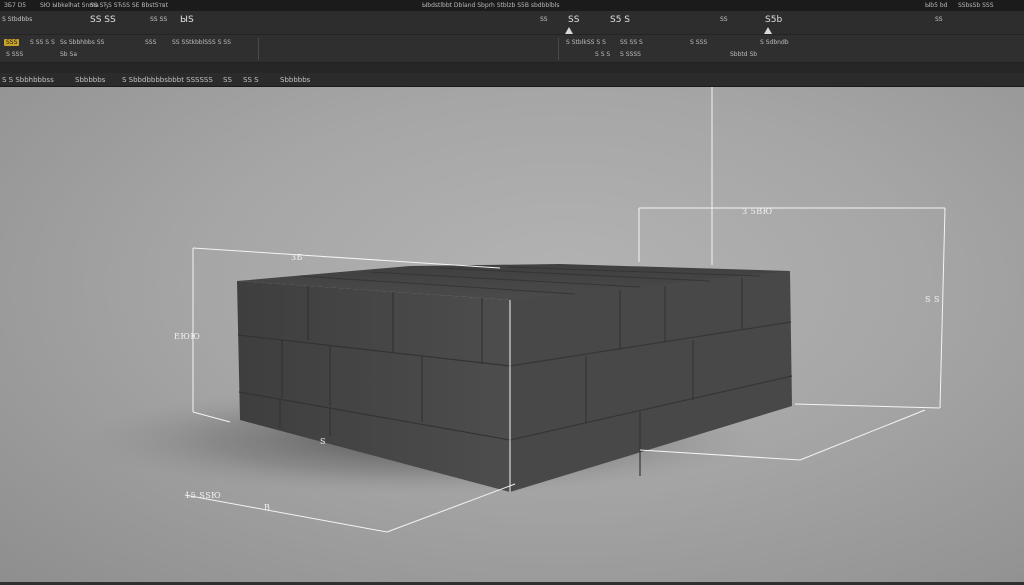  Describe the element at coordinates (82, 42) in the screenshot. I see `ribbon-group: Ѕs Ѕbbhbbs ЅЅ` at that location.